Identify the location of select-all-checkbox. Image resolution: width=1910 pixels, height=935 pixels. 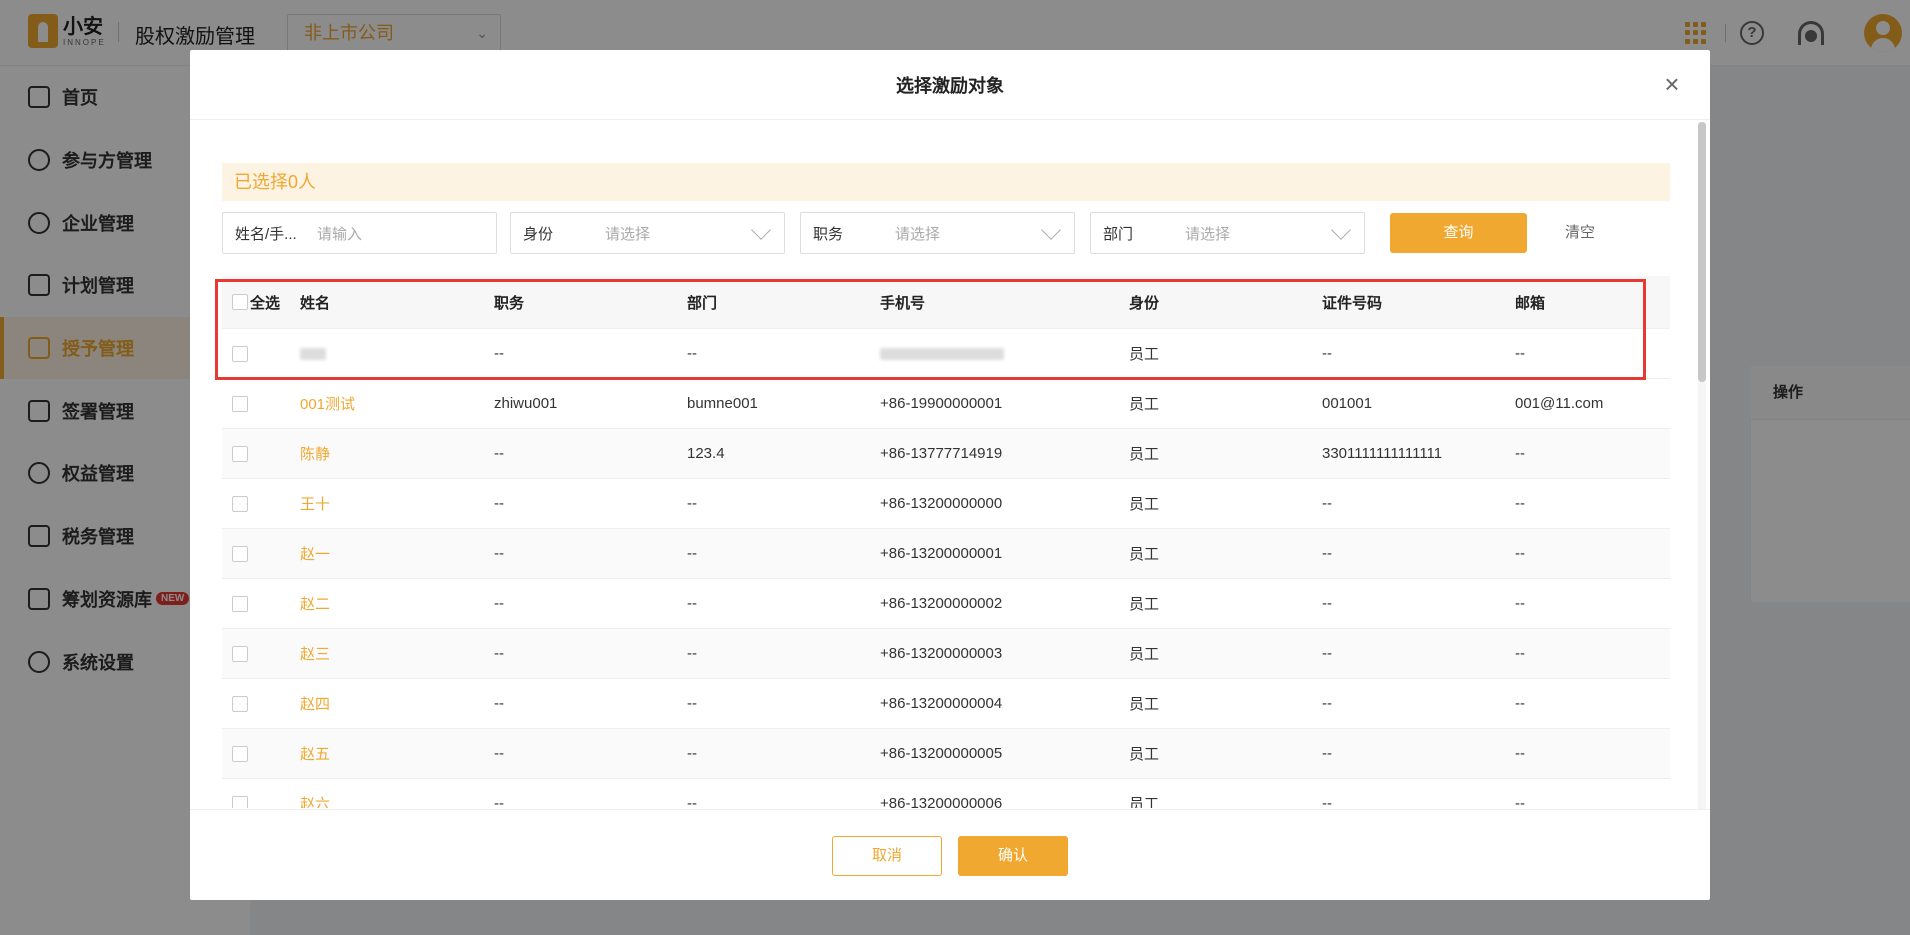
(240, 302).